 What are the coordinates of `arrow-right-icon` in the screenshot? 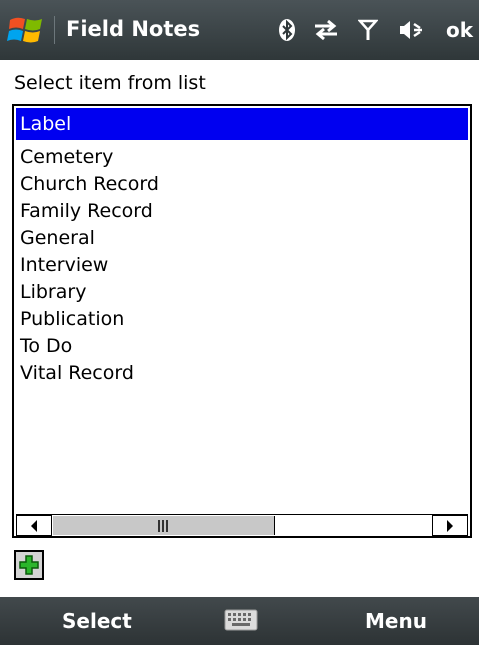 It's located at (450, 525).